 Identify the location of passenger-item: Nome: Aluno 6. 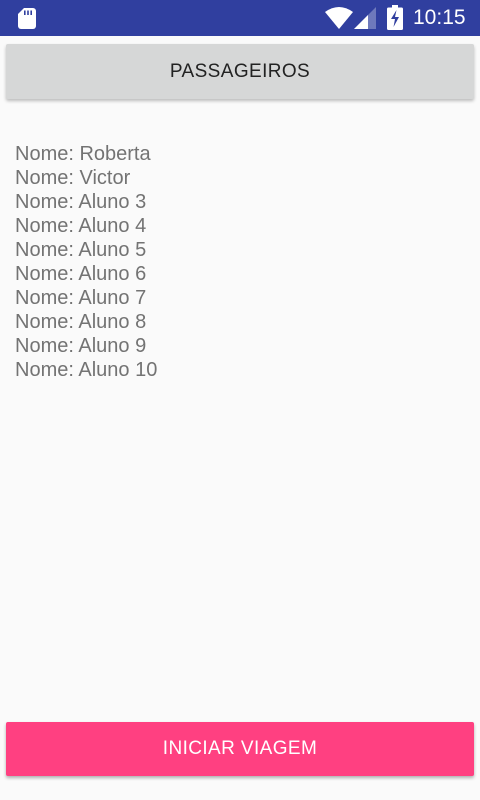
(81, 274).